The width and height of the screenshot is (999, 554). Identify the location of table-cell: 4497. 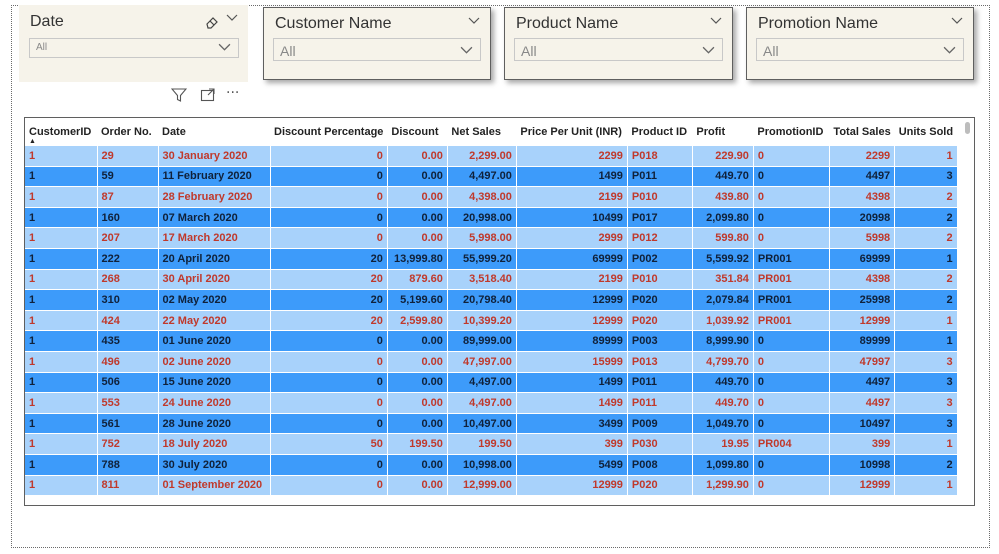
(862, 177).